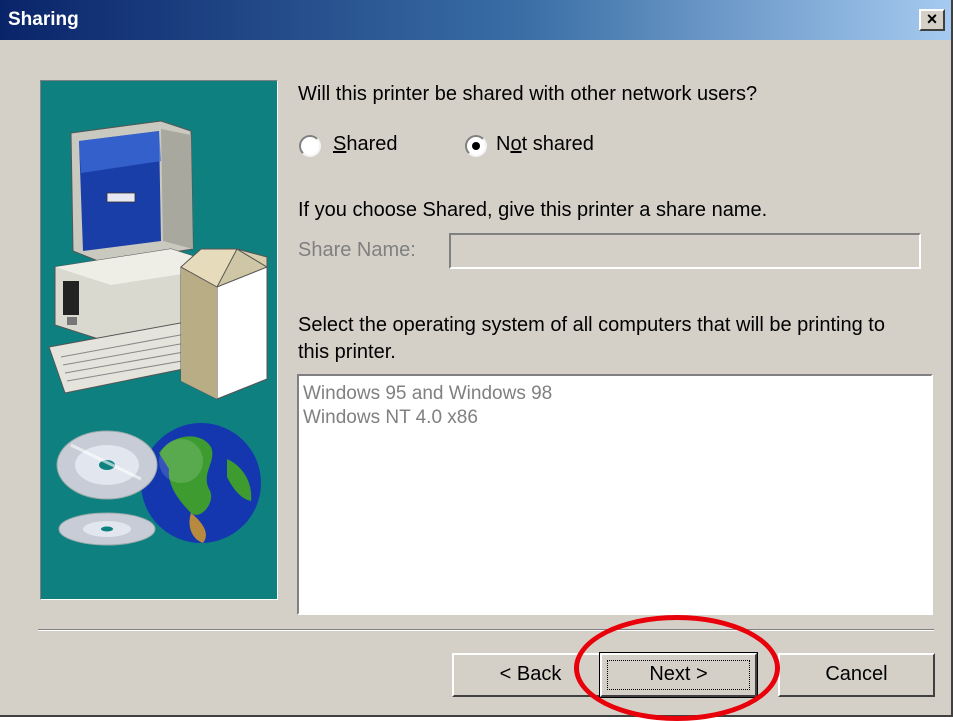  I want to click on radio-selected-dot, so click(476, 146).